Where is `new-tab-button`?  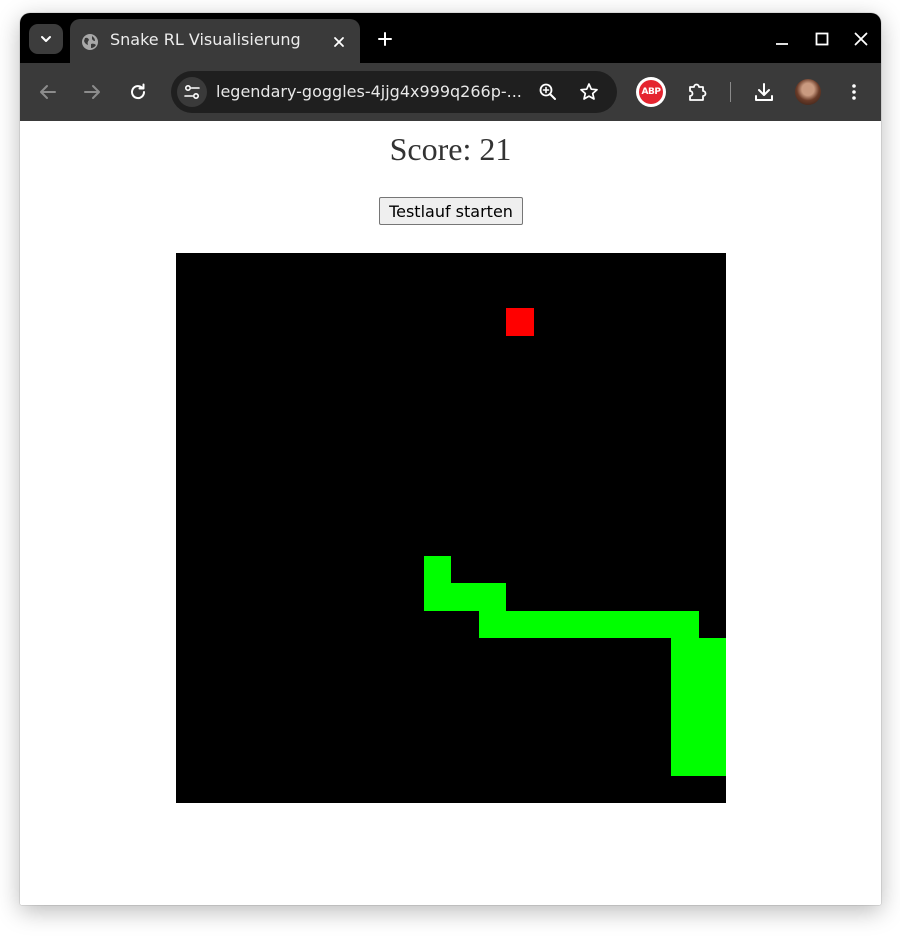 new-tab-button is located at coordinates (385, 39).